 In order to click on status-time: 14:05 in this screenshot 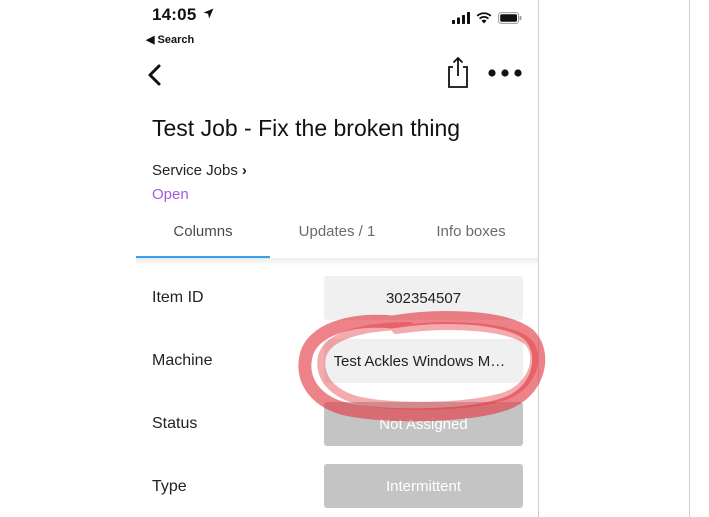, I will do `click(183, 15)`.